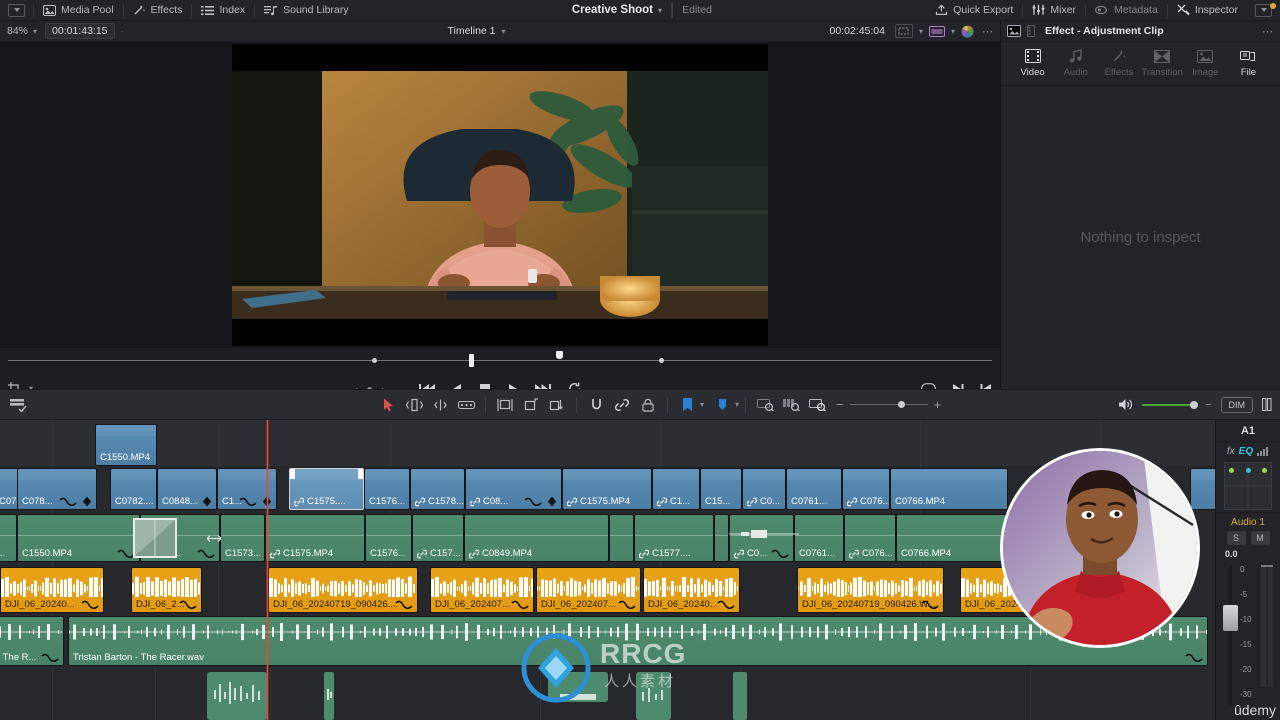 Image resolution: width=1280 pixels, height=720 pixels. What do you see at coordinates (1230, 635) in the screenshot?
I see `fader-track` at bounding box center [1230, 635].